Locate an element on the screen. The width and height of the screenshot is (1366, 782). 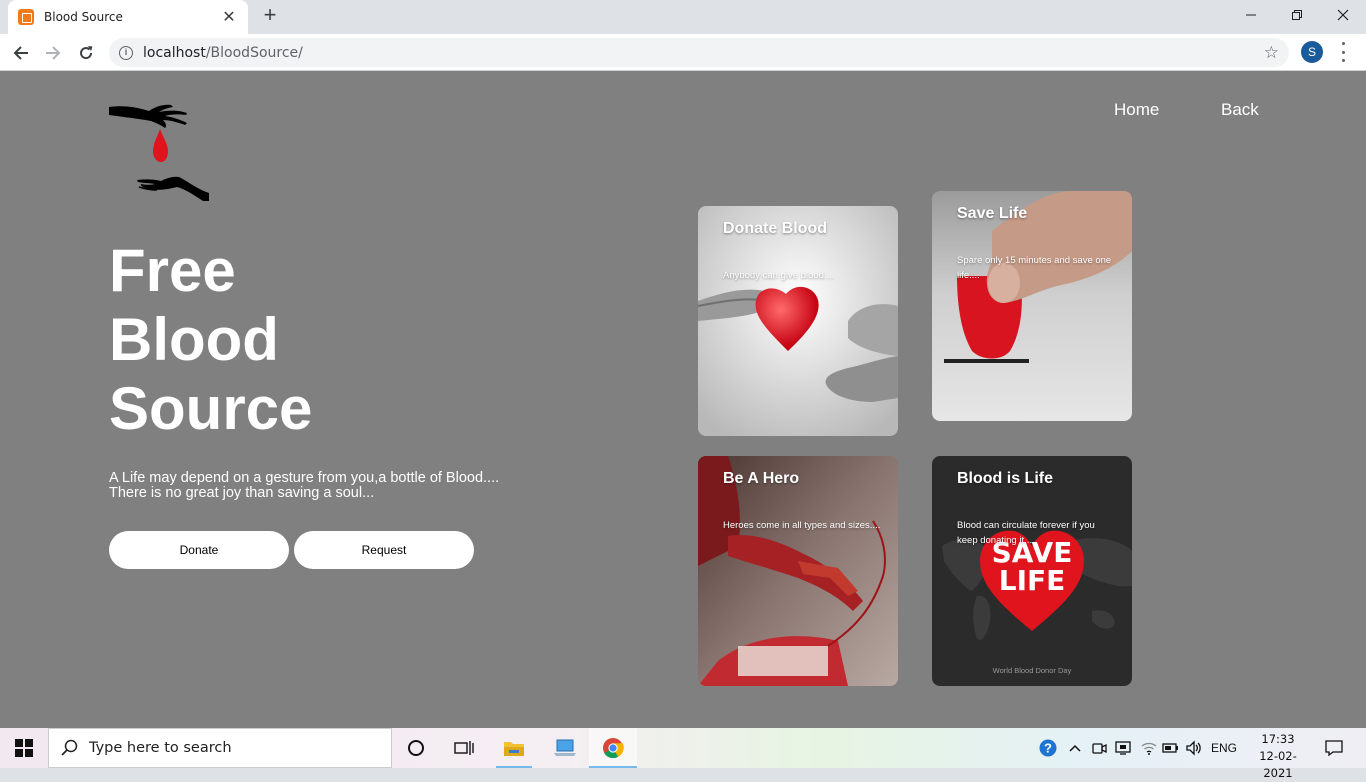
laptop-icon is located at coordinates (565, 747).